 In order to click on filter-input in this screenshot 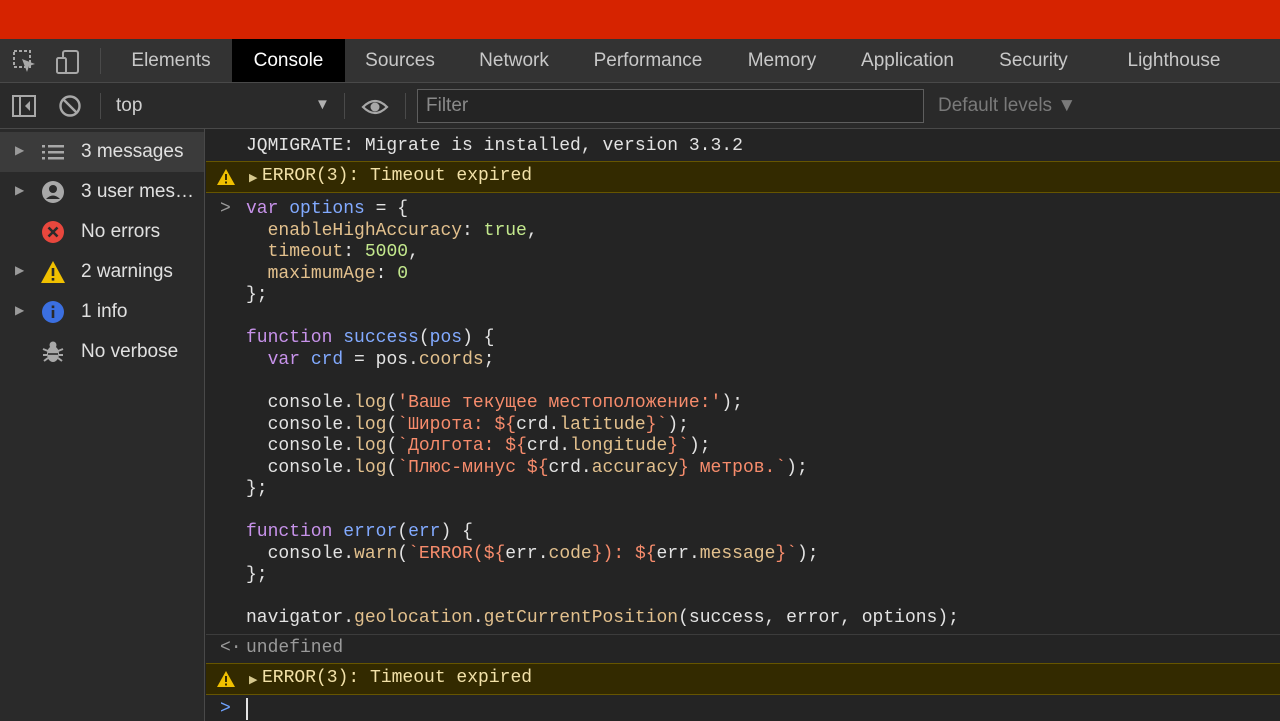, I will do `click(670, 106)`.